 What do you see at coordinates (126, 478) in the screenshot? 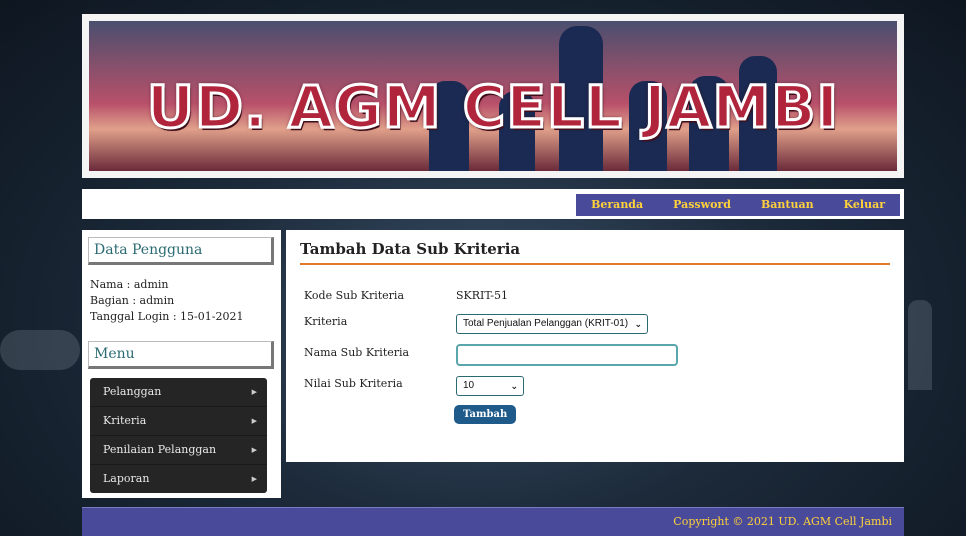
I see `menu-item-label: Laporan` at bounding box center [126, 478].